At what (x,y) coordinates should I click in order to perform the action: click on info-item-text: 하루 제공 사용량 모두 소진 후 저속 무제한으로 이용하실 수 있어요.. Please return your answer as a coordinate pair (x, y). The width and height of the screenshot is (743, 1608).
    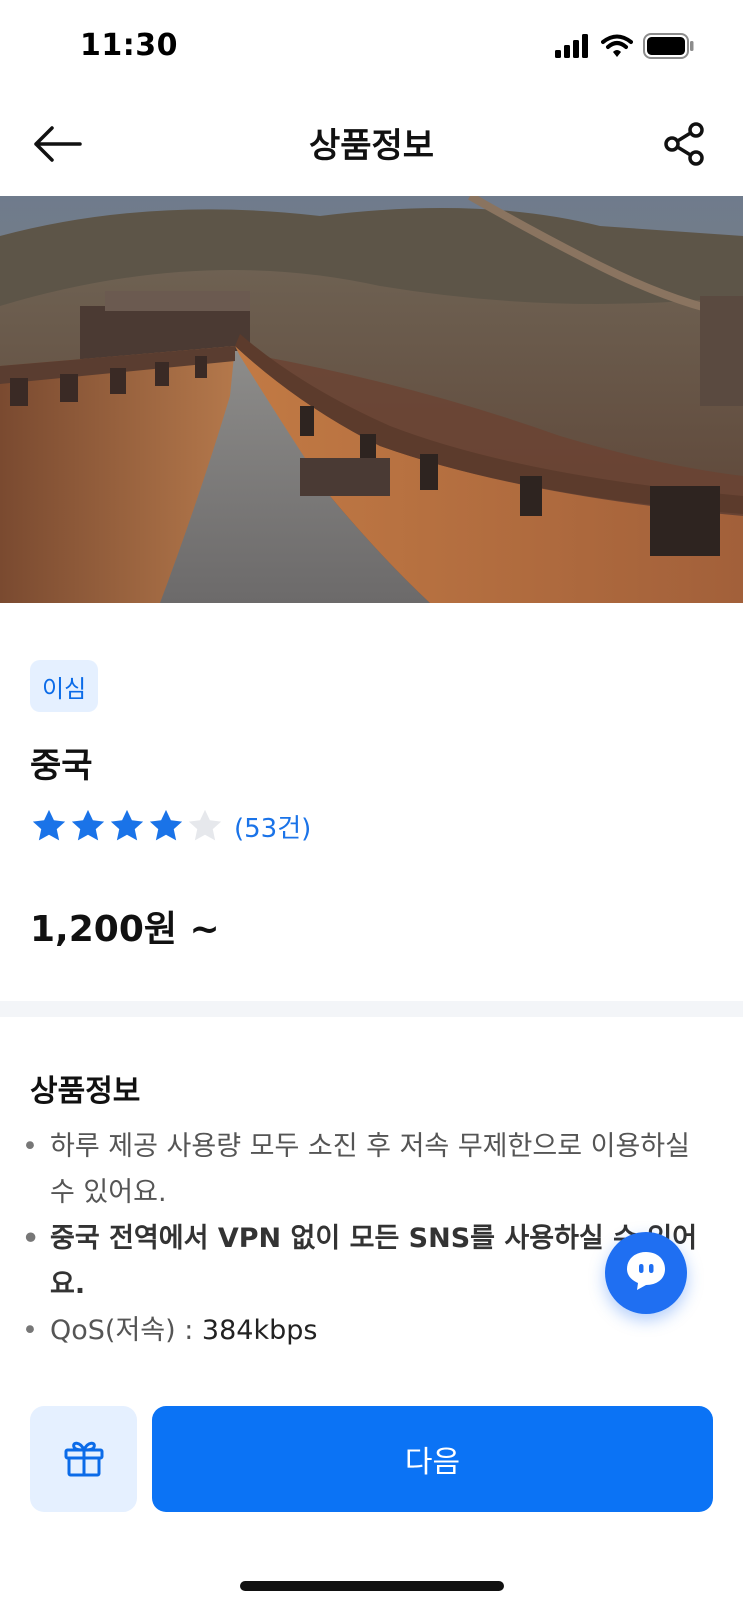
    Looking at the image, I should click on (370, 1169).